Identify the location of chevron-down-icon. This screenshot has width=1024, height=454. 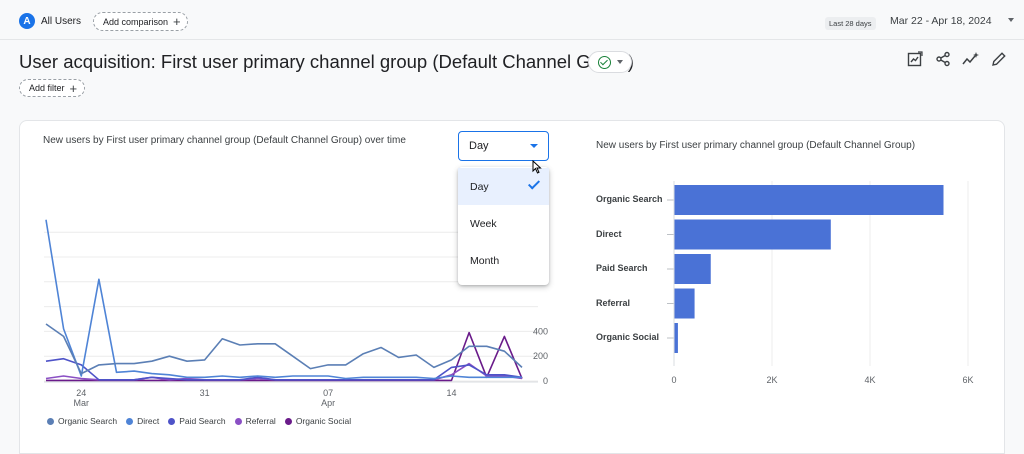
(619, 62).